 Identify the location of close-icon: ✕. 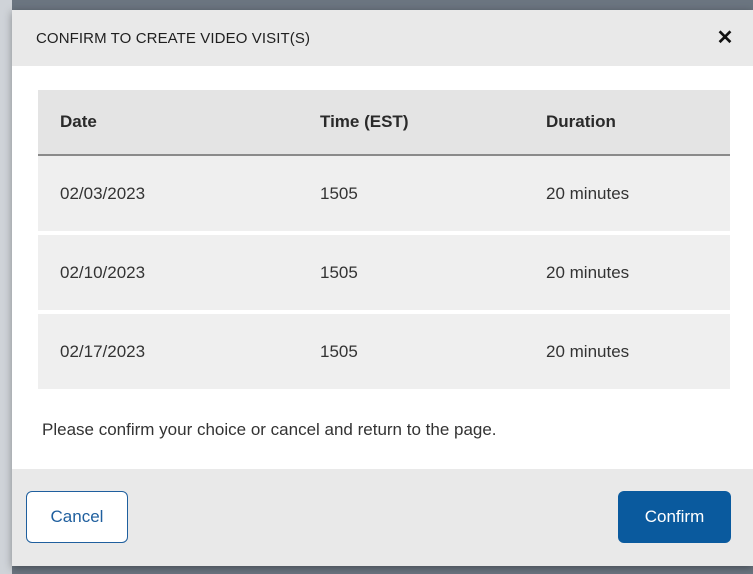
(725, 38).